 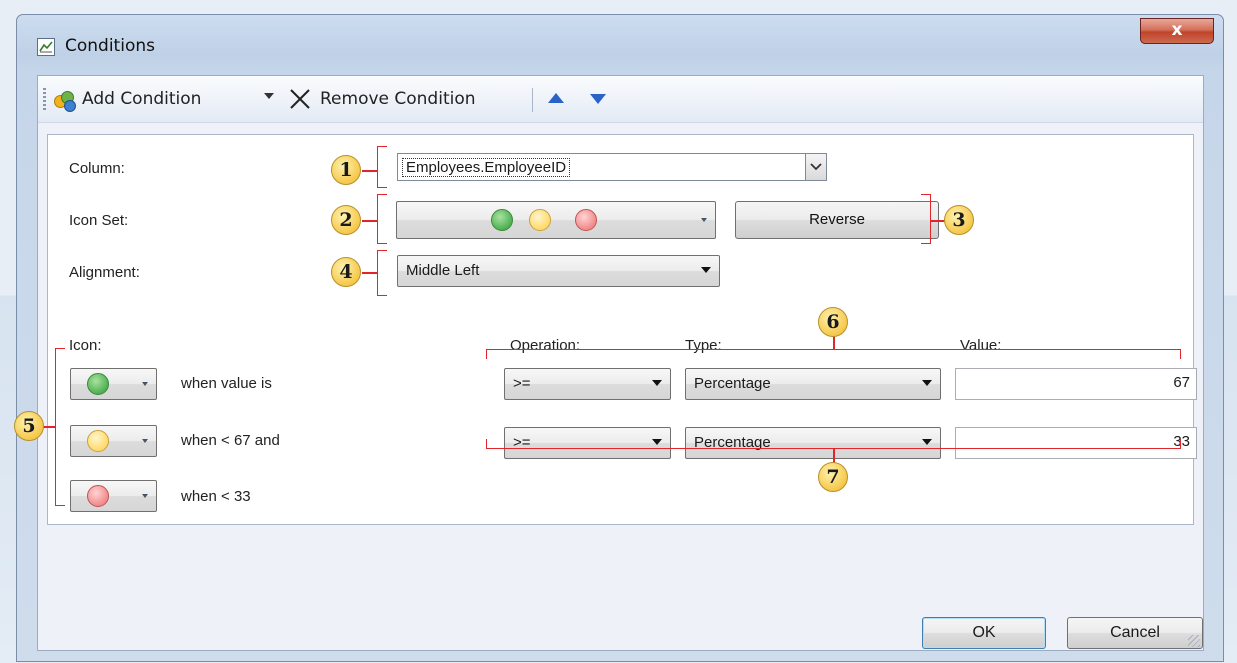 I want to click on callout-2-bracket, so click(x=382, y=219).